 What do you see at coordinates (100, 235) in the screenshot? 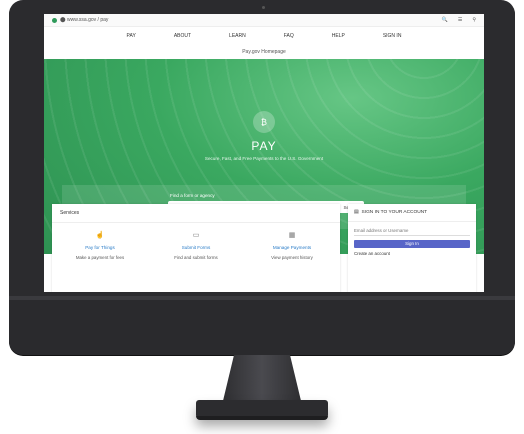
I see `hand-icon: ☝` at bounding box center [100, 235].